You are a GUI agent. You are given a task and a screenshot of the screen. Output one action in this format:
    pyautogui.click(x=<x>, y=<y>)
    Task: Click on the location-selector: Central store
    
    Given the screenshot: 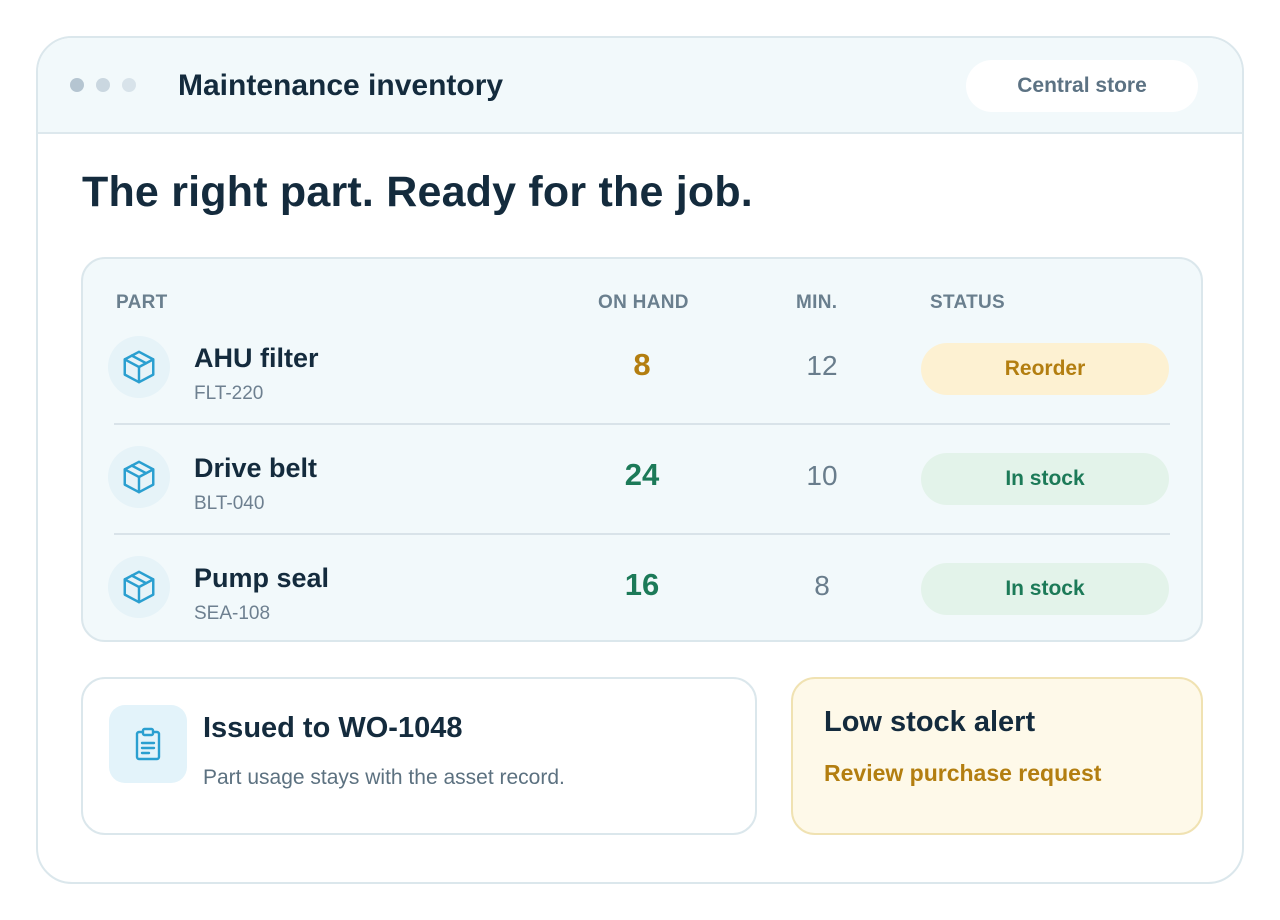 What is the action you would take?
    pyautogui.click(x=1082, y=86)
    